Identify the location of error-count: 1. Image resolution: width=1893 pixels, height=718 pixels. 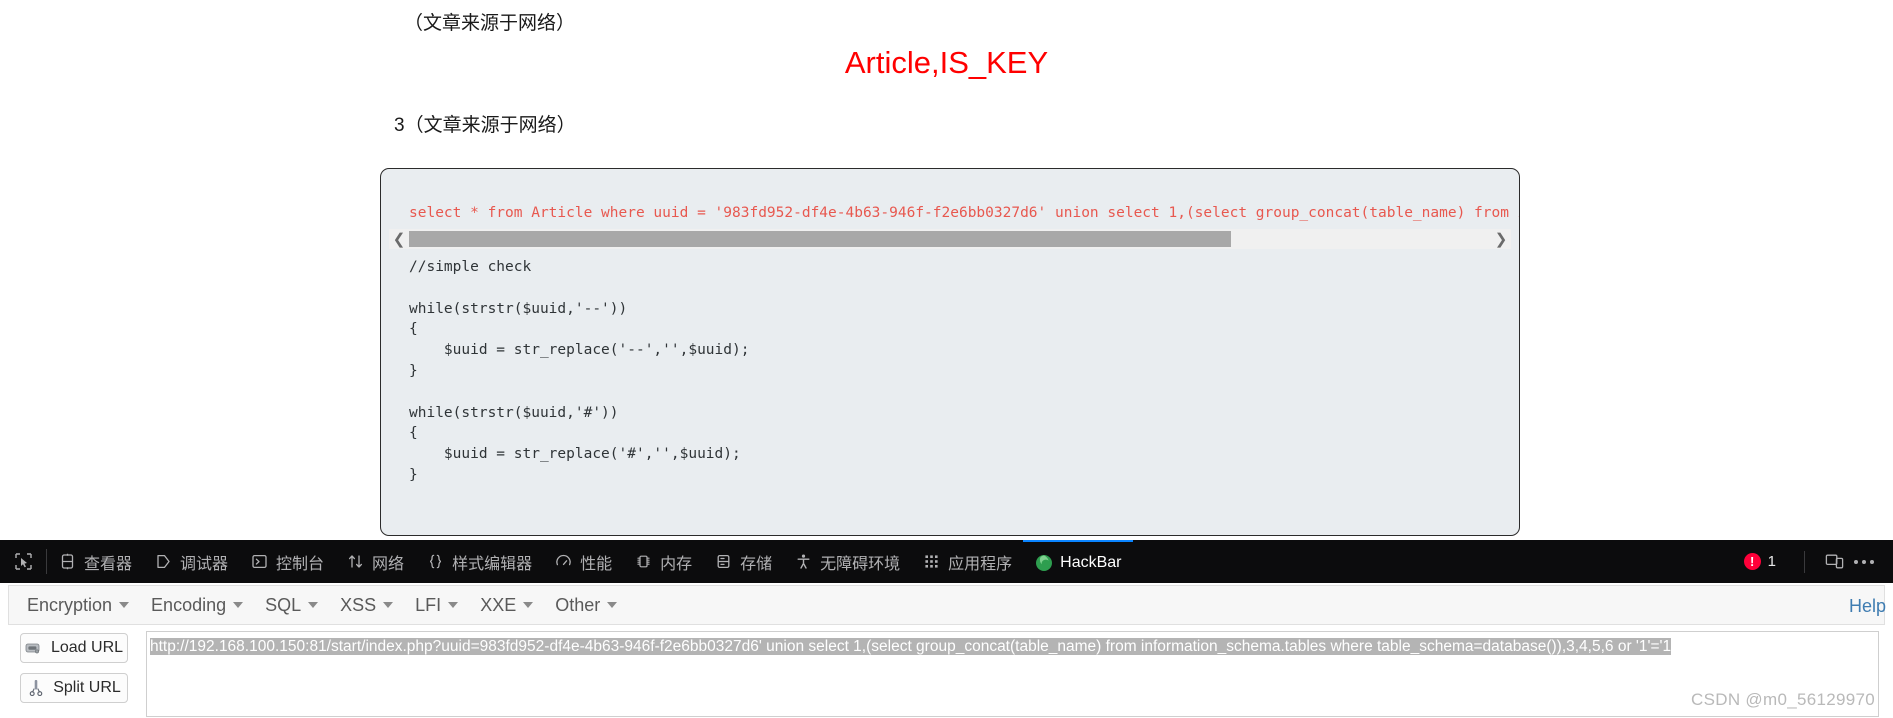
(1771, 561).